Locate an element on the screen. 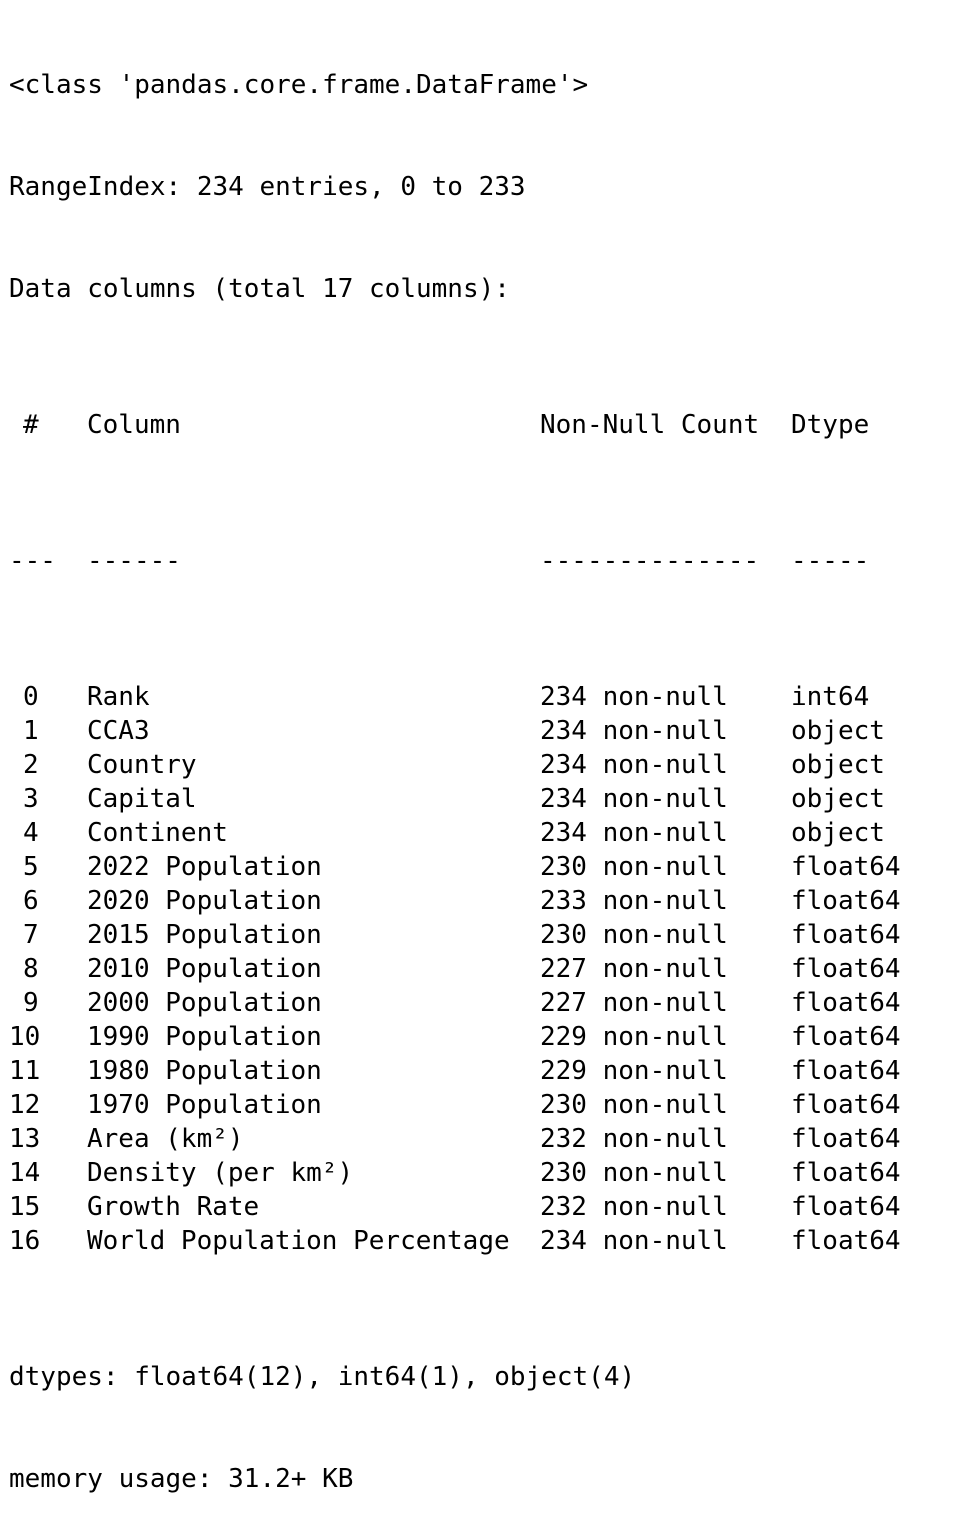  row-num: 1 is located at coordinates (31, 731).